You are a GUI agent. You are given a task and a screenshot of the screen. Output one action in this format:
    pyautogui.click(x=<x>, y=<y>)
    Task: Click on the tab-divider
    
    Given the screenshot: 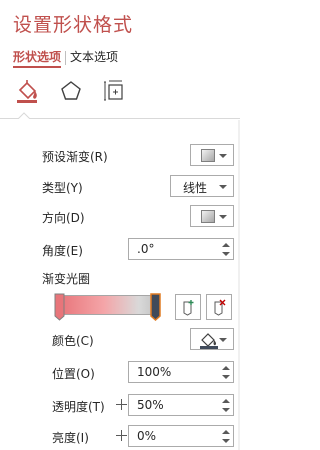 What is the action you would take?
    pyautogui.click(x=66, y=58)
    